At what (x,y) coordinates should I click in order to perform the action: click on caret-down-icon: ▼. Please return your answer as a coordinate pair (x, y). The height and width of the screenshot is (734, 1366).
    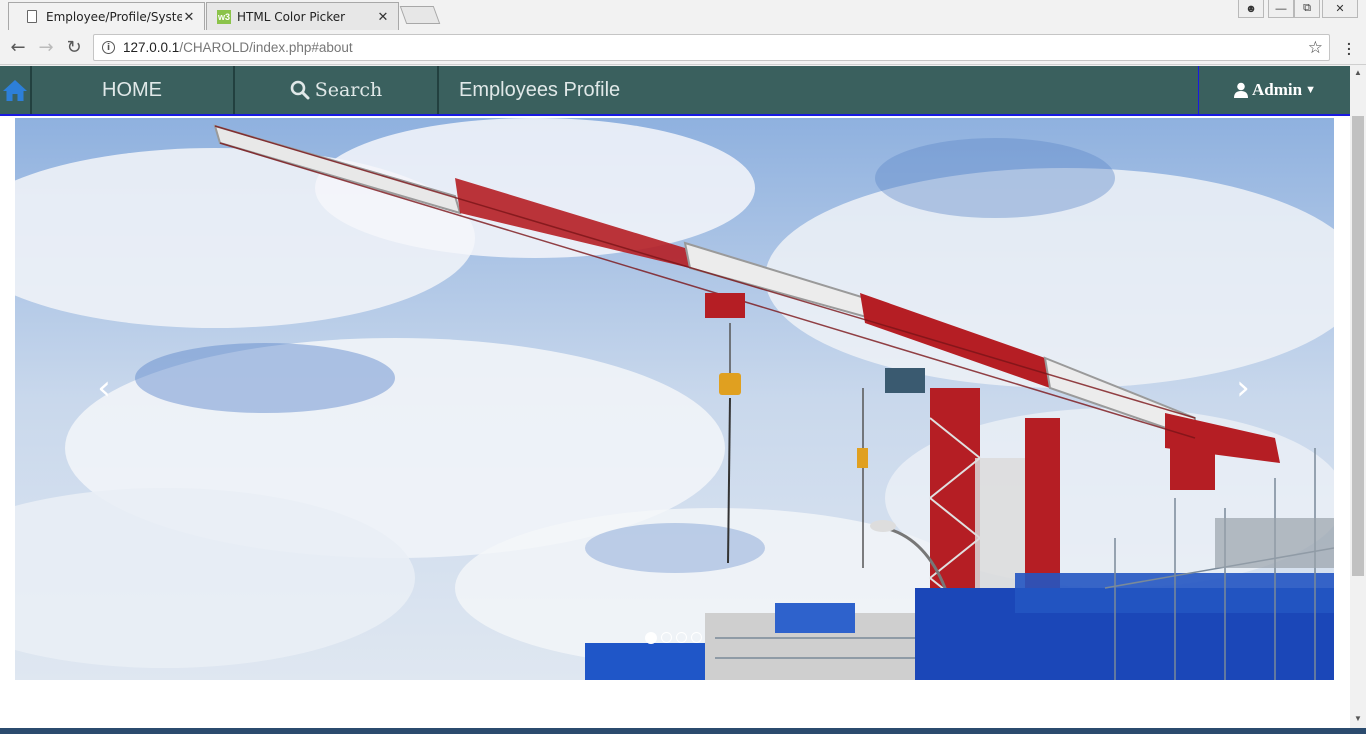
    Looking at the image, I should click on (1310, 90).